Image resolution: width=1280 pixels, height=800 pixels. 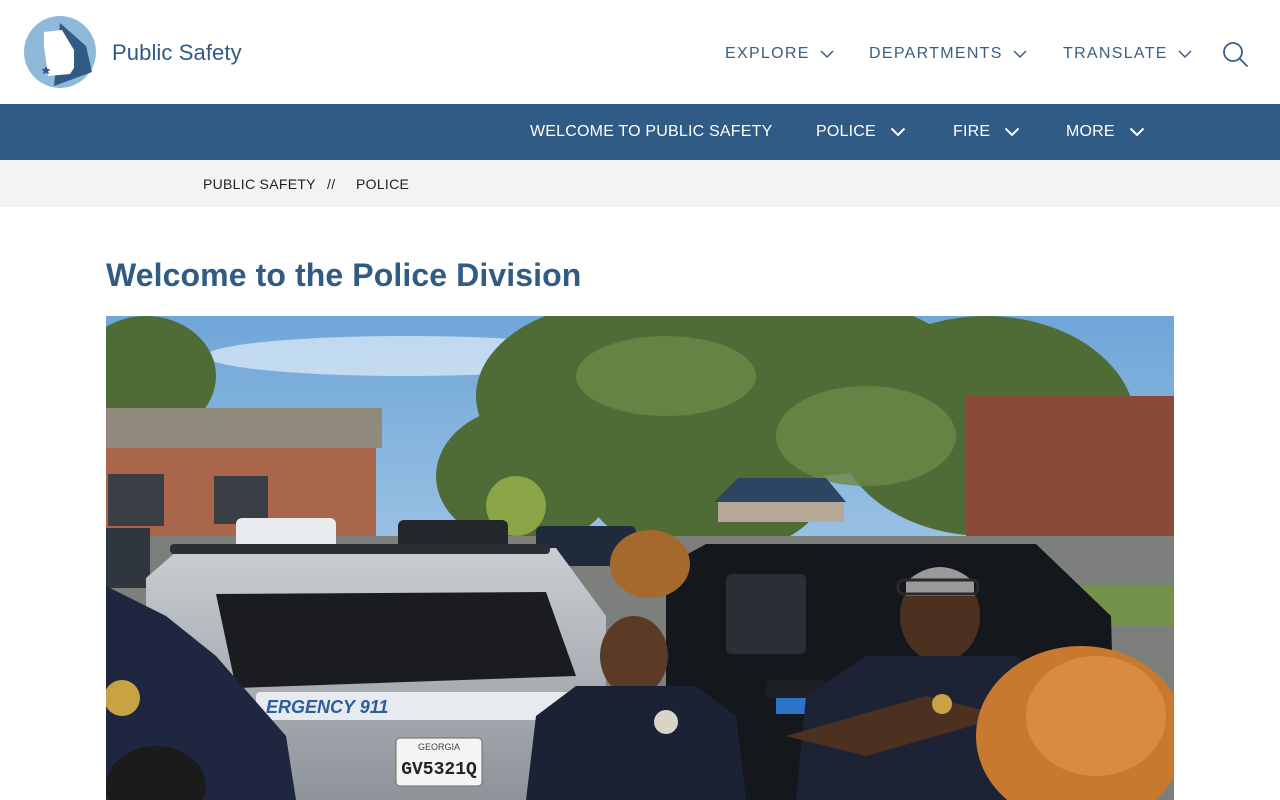 What do you see at coordinates (1115, 53) in the screenshot?
I see `nav-translate-label: TRANSLATE` at bounding box center [1115, 53].